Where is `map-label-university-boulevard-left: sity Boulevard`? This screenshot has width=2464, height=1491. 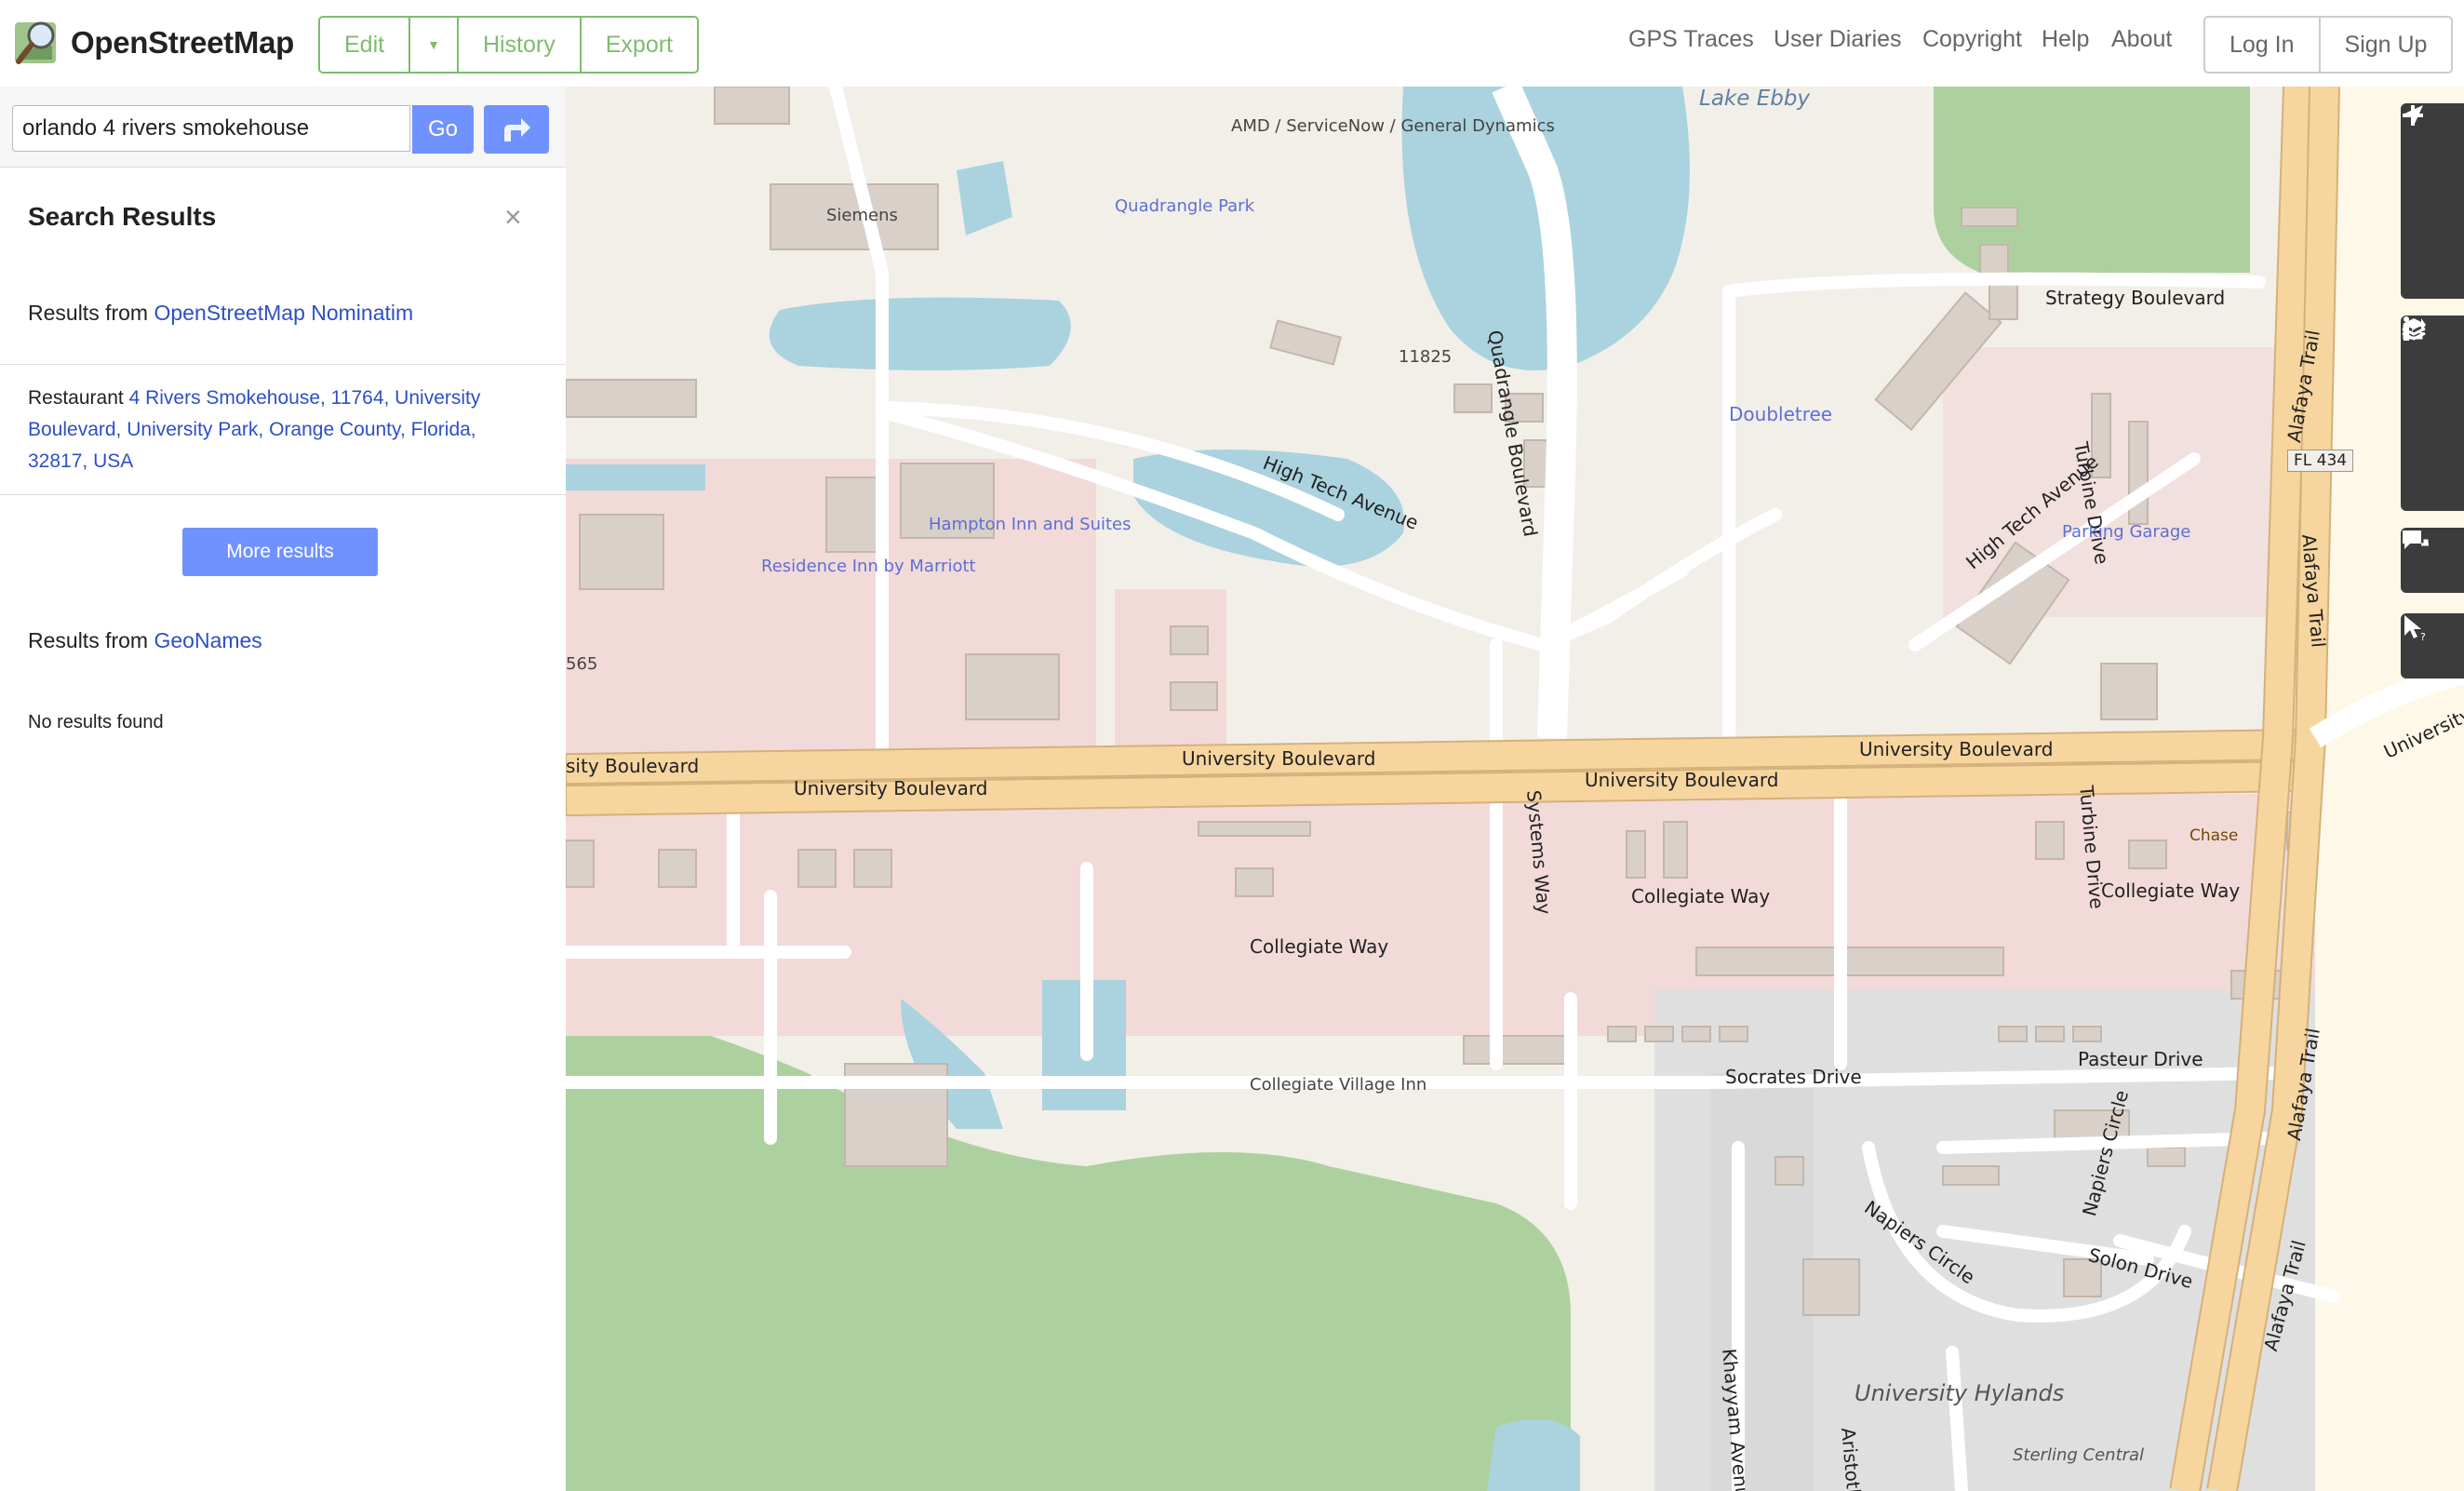 map-label-university-boulevard-left: sity Boulevard is located at coordinates (633, 766).